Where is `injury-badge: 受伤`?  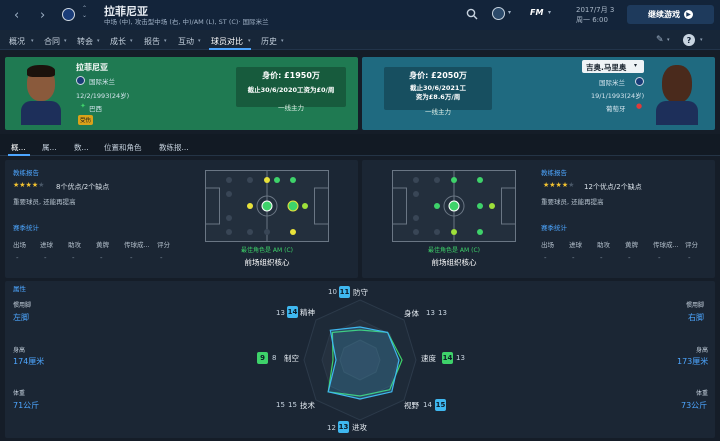
injury-badge: 受伤 is located at coordinates (86, 120).